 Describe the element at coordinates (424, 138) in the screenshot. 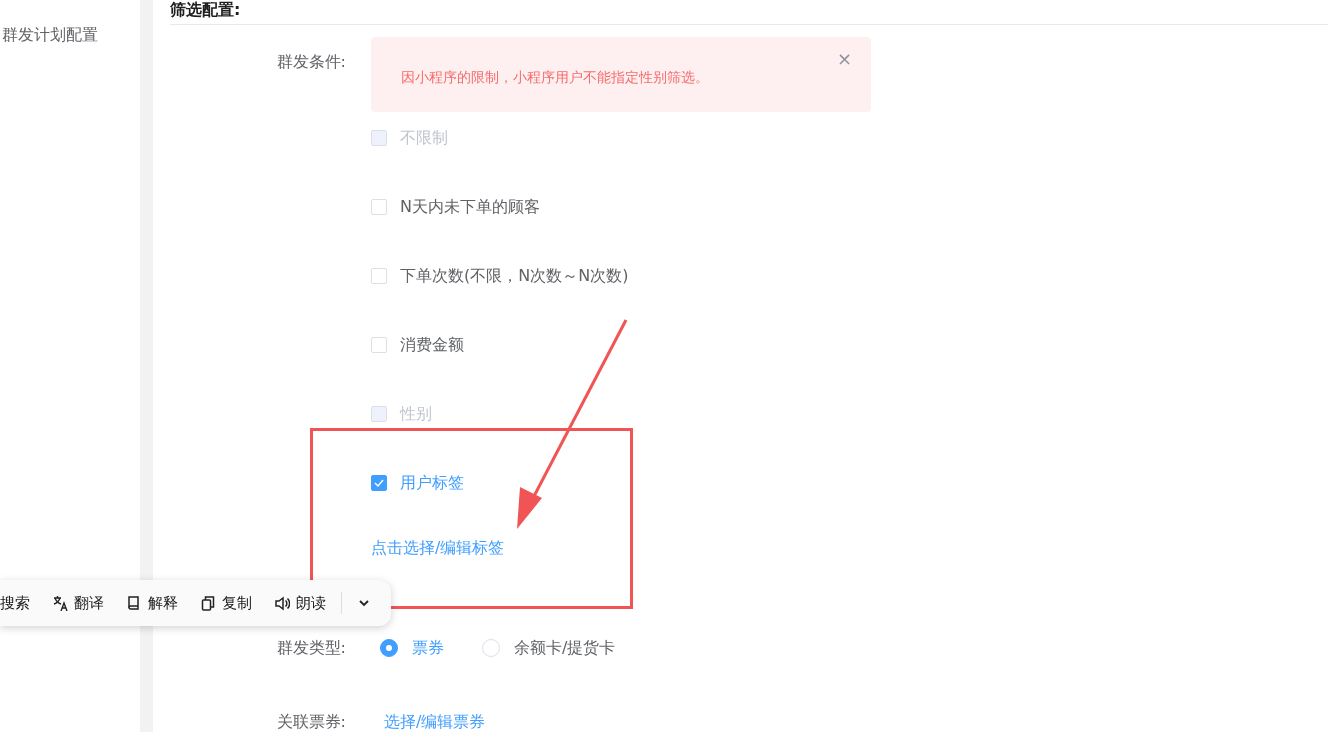

I see `checkbox-label: 不限制` at that location.